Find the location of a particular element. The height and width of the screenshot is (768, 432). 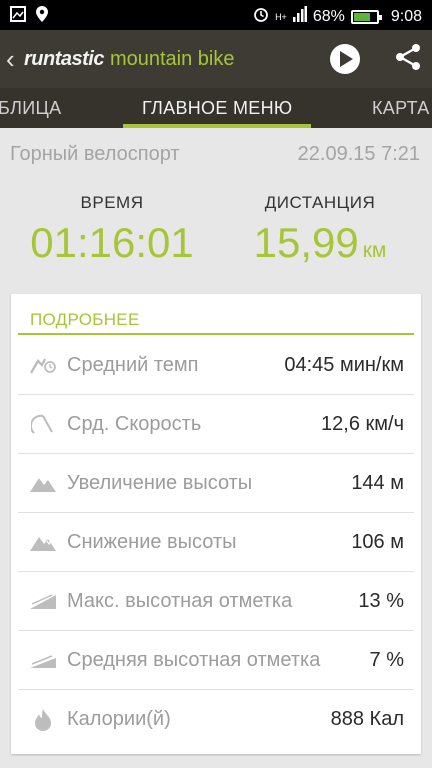

pace-icon is located at coordinates (43, 365).